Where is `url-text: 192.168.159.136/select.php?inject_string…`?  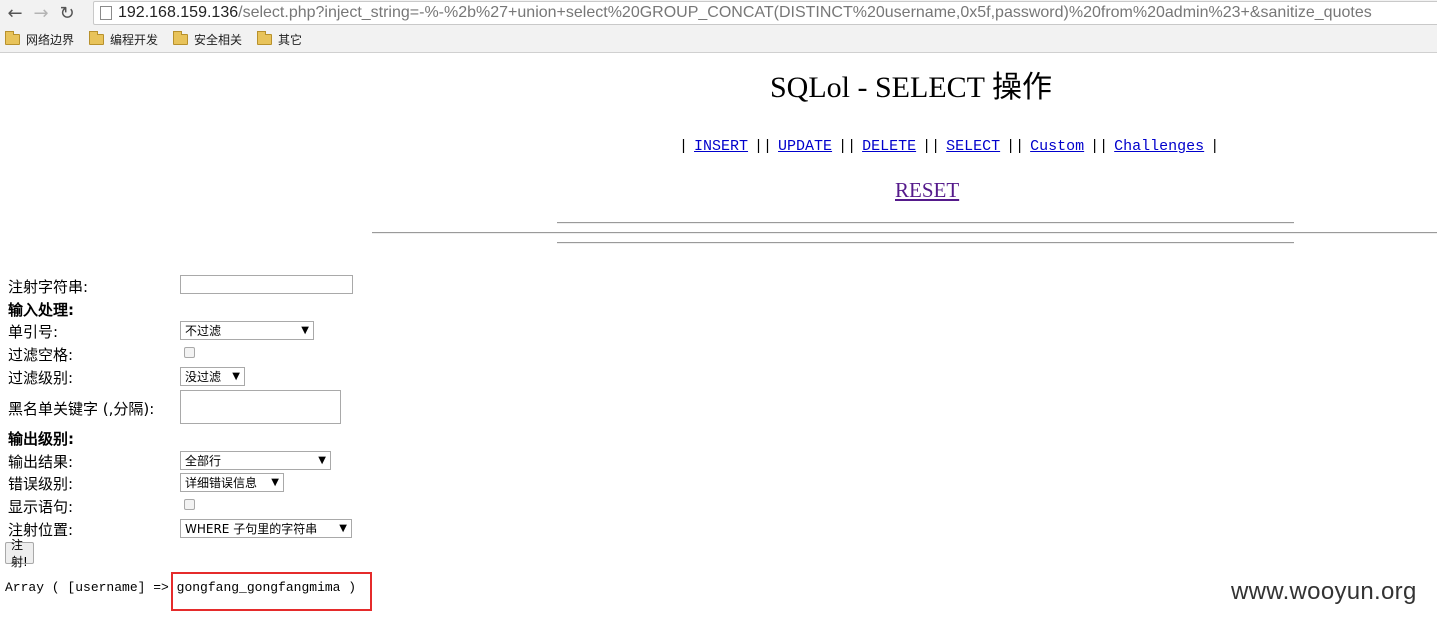 url-text: 192.168.159.136/select.php?inject_string… is located at coordinates (745, 12).